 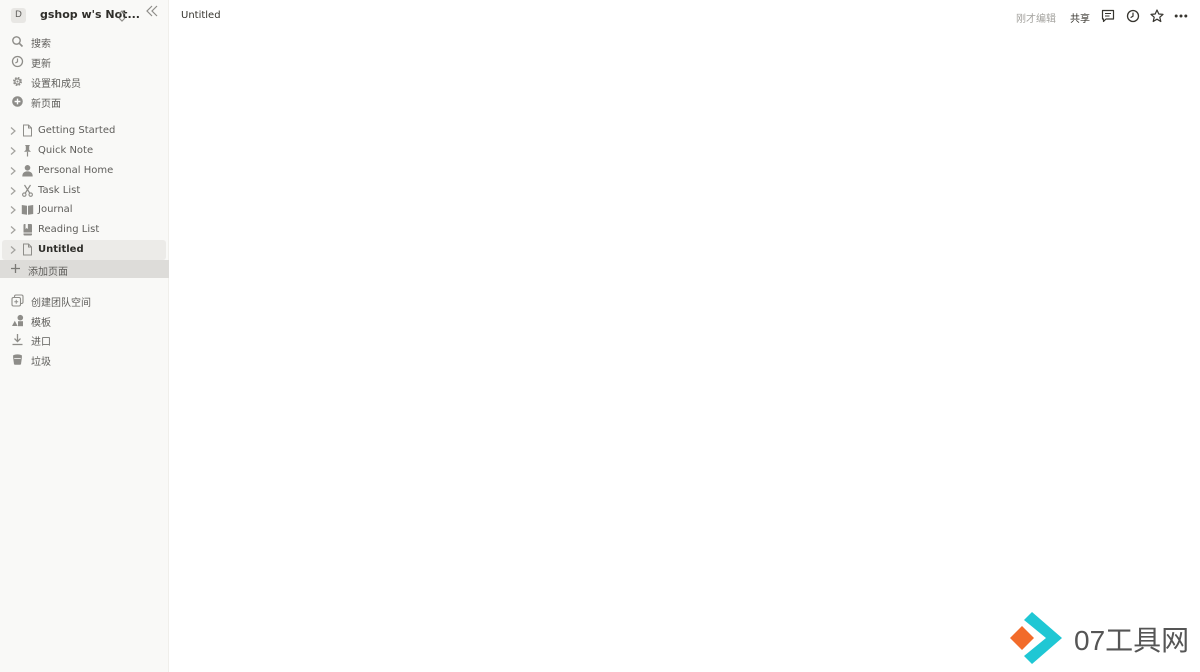 I want to click on plus-icon, so click(x=15, y=268).